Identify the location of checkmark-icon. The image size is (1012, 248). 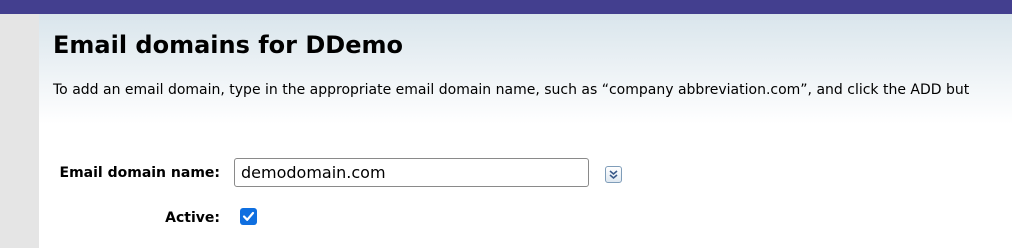
(248, 216).